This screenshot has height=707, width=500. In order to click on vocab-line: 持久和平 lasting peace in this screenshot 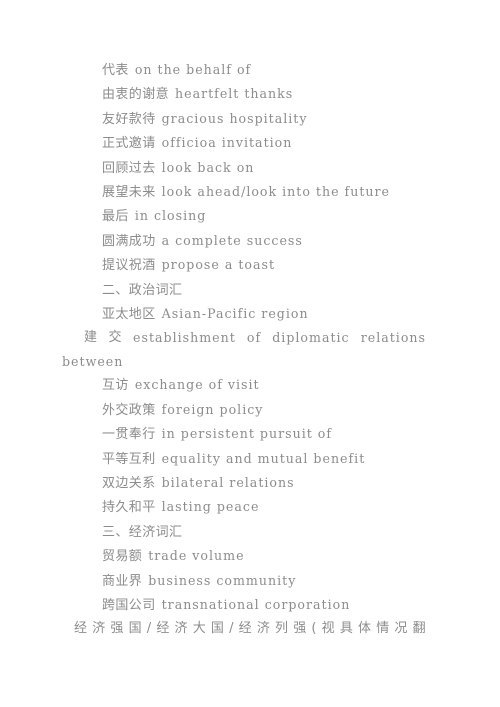, I will do `click(244, 507)`.